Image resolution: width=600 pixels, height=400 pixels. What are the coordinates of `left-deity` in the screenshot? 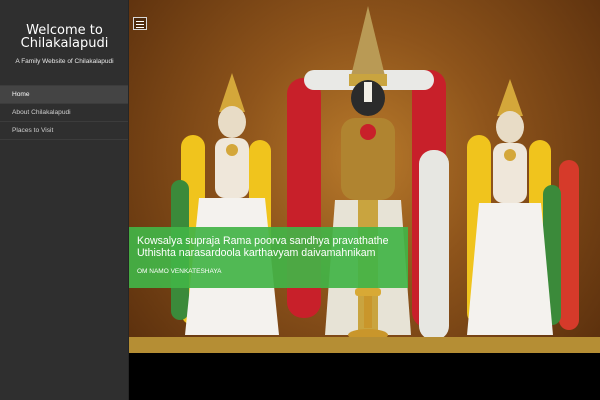 It's located at (232, 204).